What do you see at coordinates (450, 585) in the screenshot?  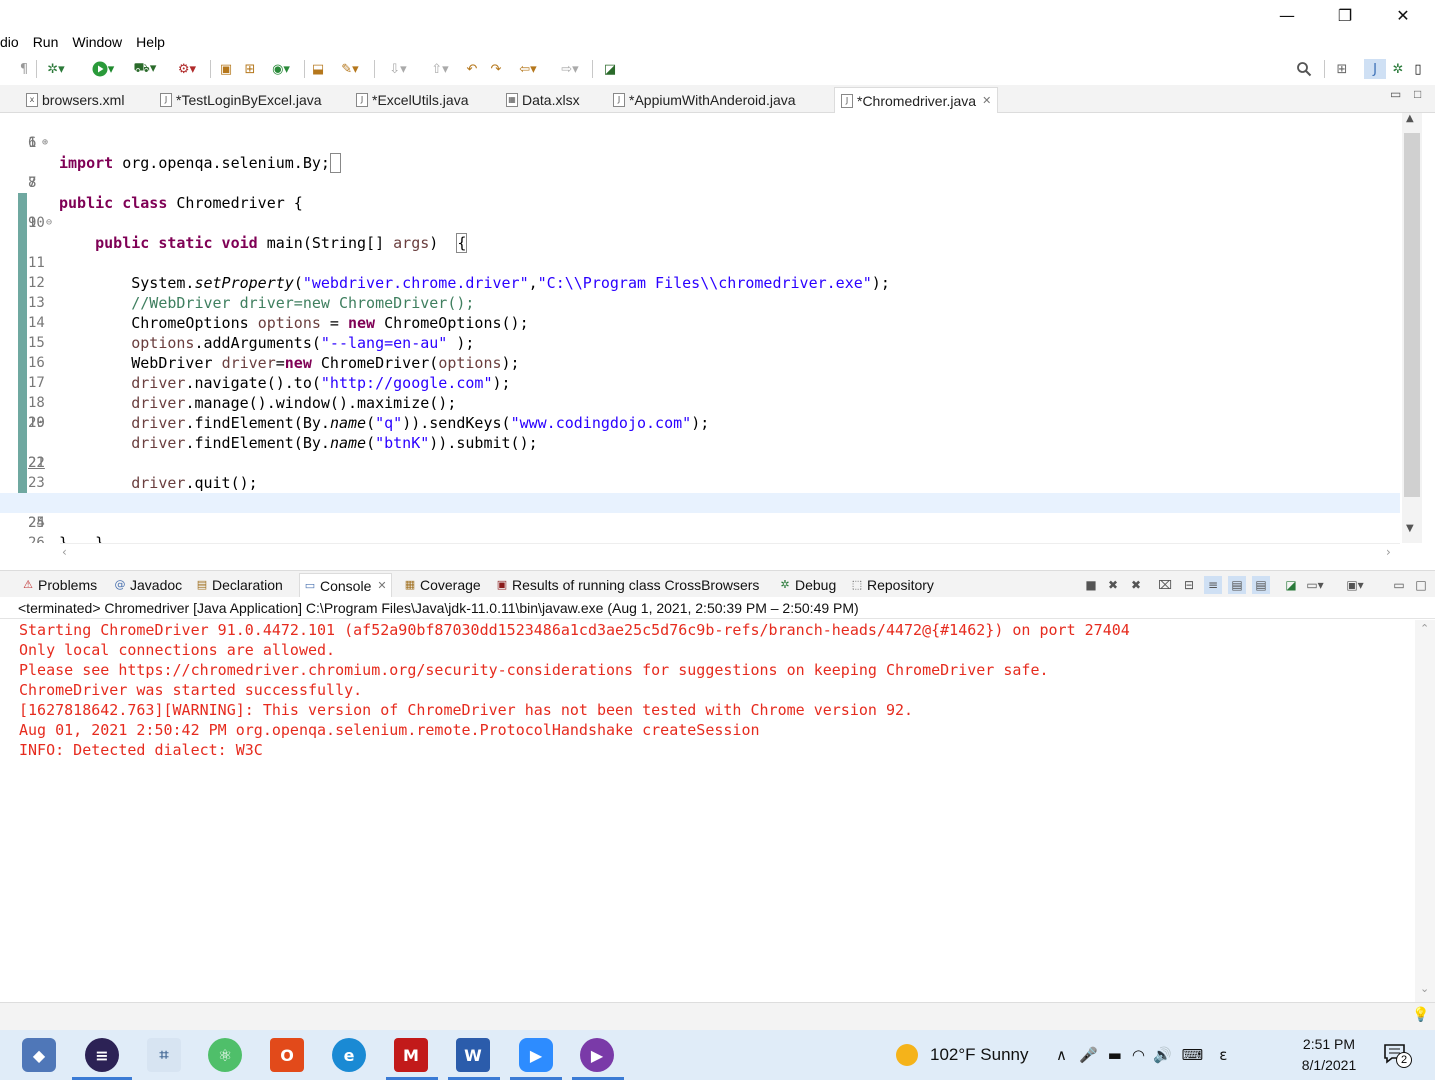 I see `tab-label: Coverage` at bounding box center [450, 585].